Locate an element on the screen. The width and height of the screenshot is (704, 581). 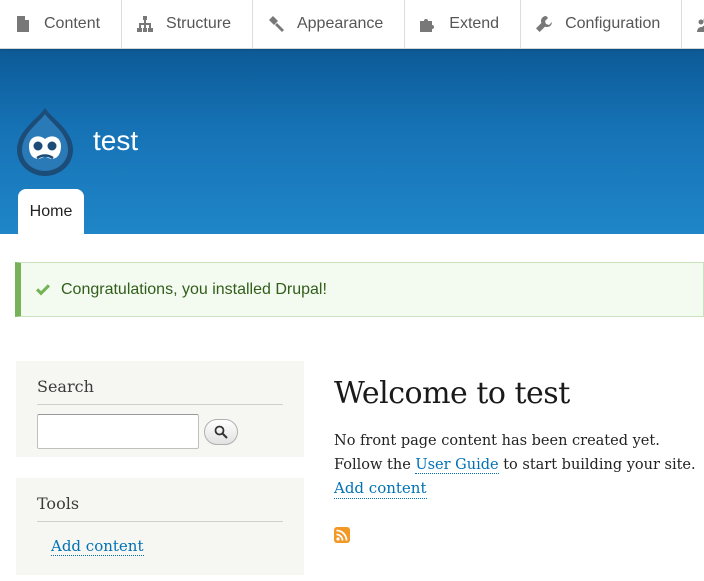
tab-home: Home is located at coordinates (51, 211).